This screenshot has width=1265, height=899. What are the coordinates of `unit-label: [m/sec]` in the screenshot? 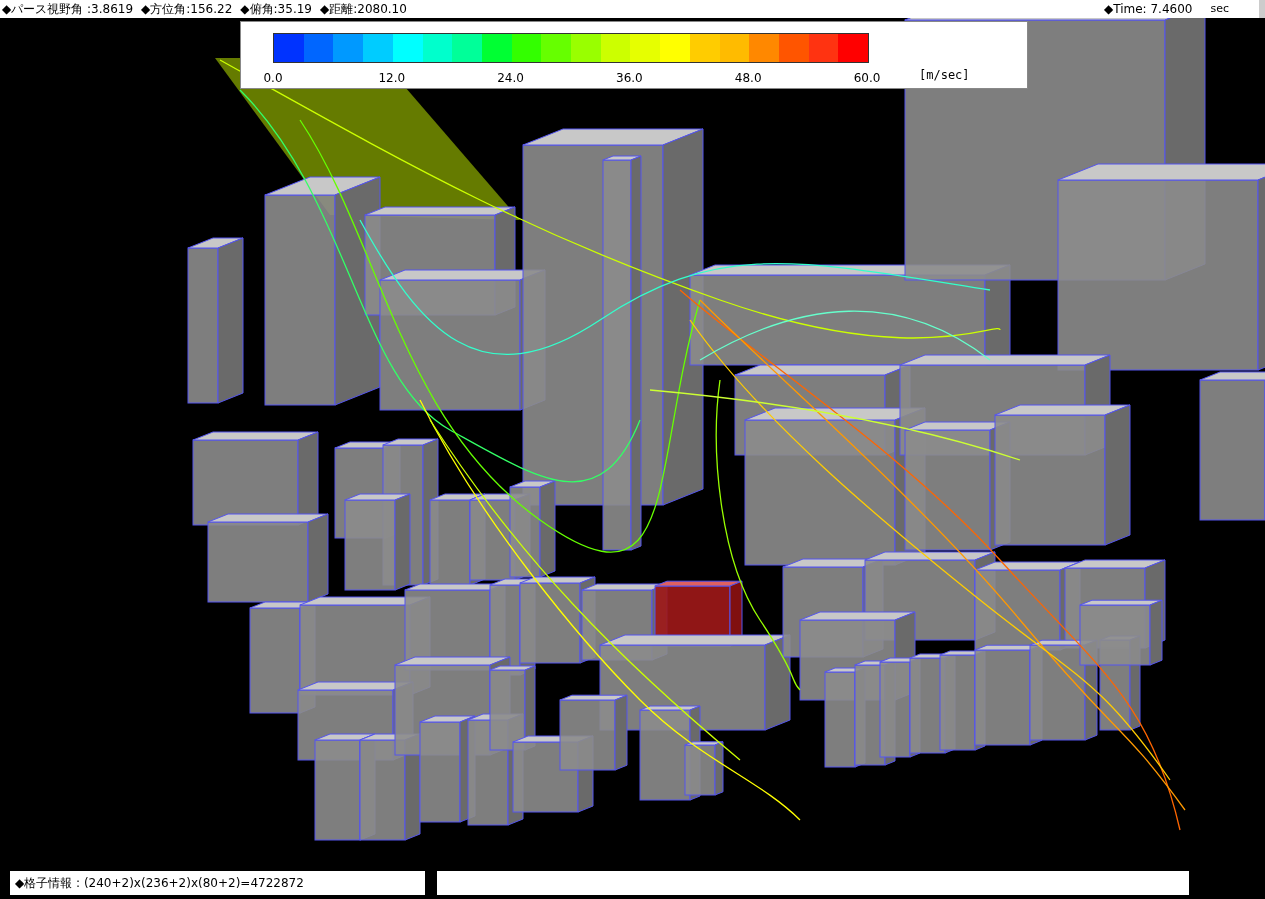 It's located at (944, 75).